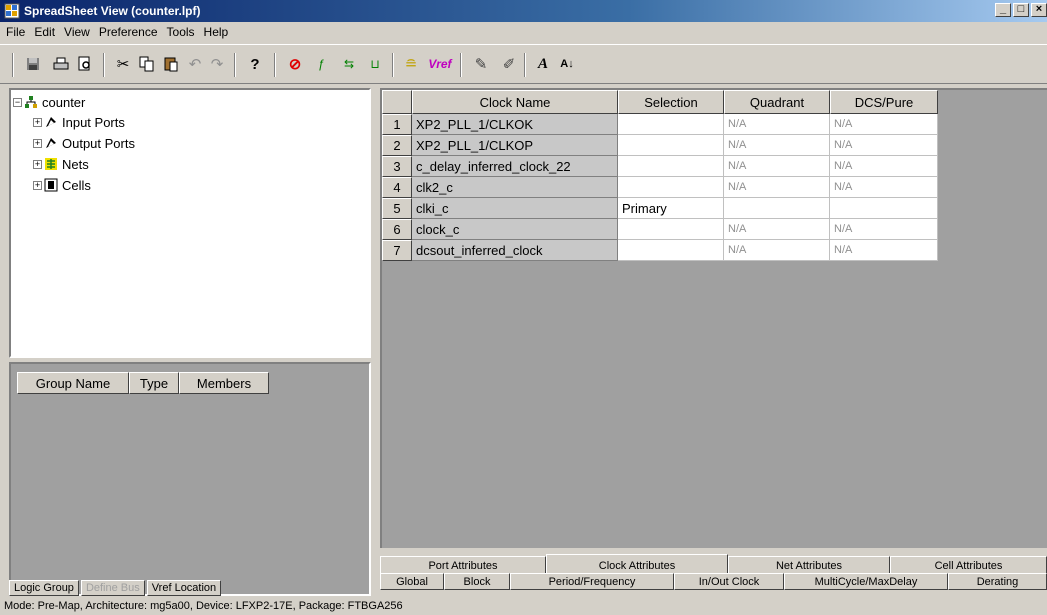 This screenshot has height=615, width=1047. I want to click on cut-icon: ✂, so click(123, 64).